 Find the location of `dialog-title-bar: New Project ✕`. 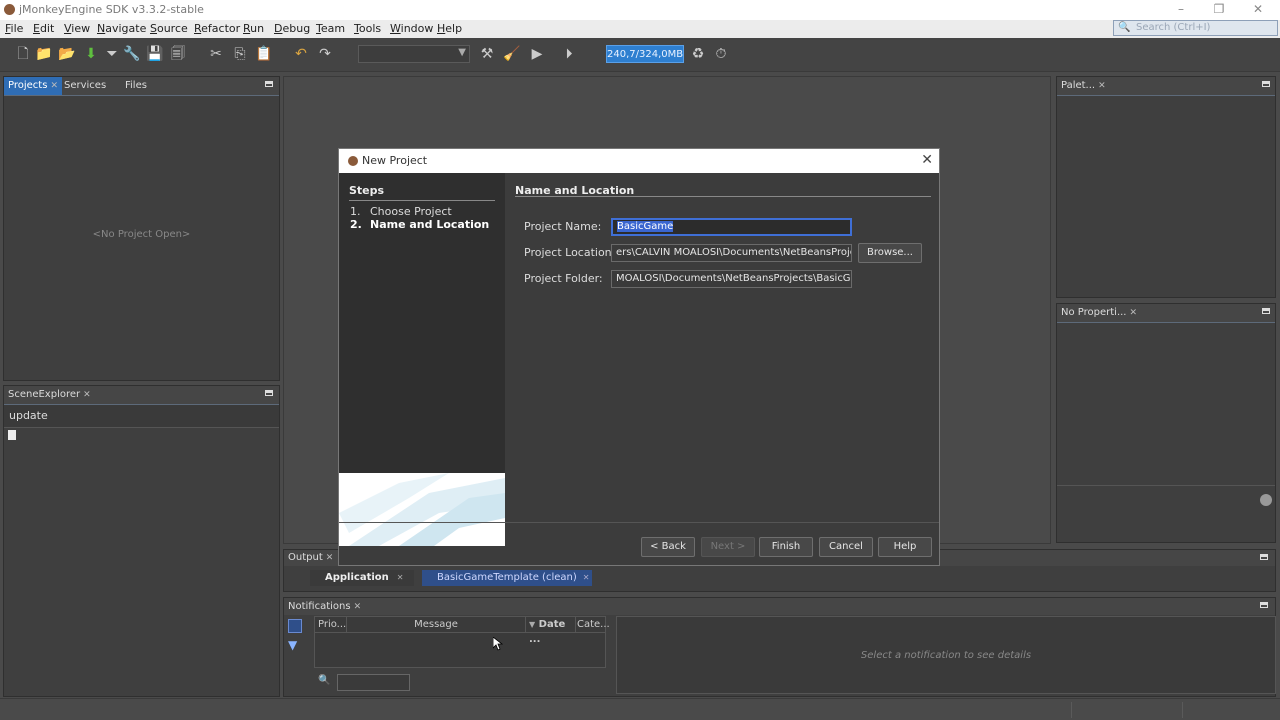

dialog-title-bar: New Project ✕ is located at coordinates (639, 161).